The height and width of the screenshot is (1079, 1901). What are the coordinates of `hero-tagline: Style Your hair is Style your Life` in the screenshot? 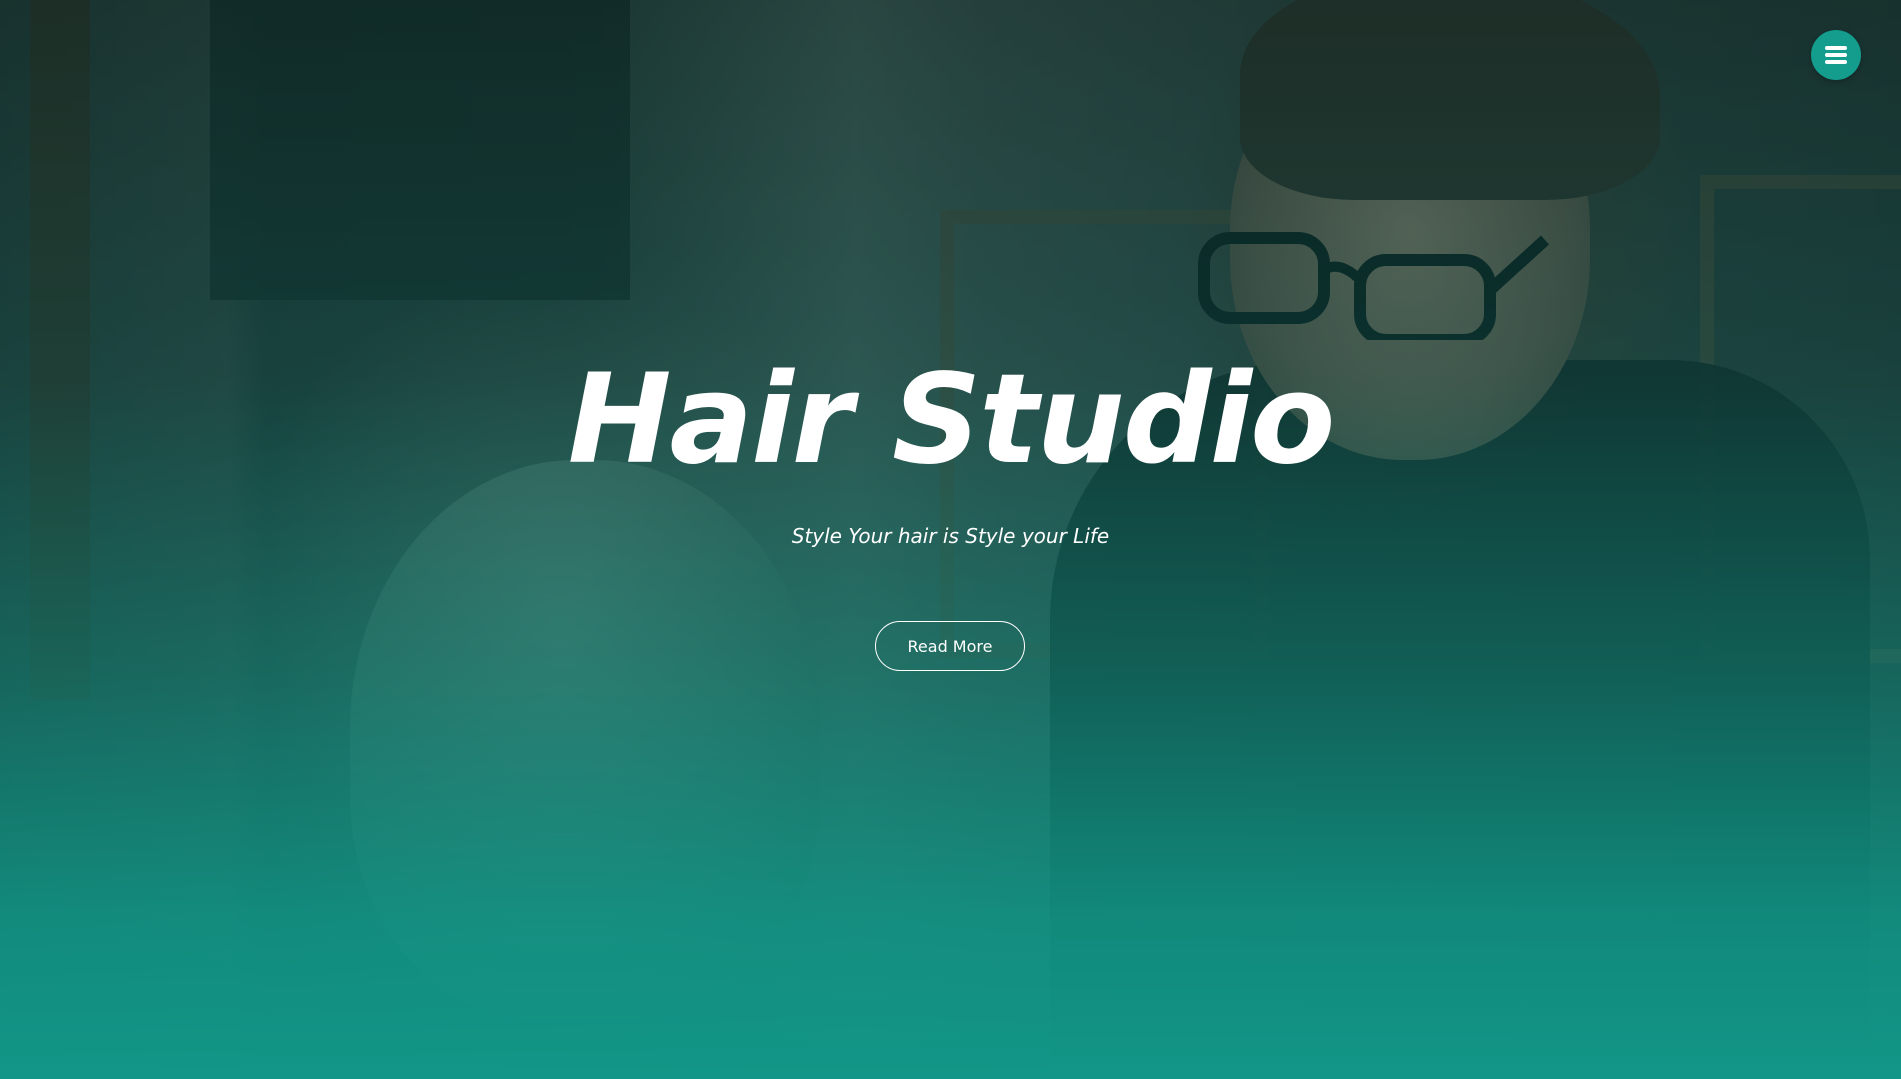 It's located at (950, 536).